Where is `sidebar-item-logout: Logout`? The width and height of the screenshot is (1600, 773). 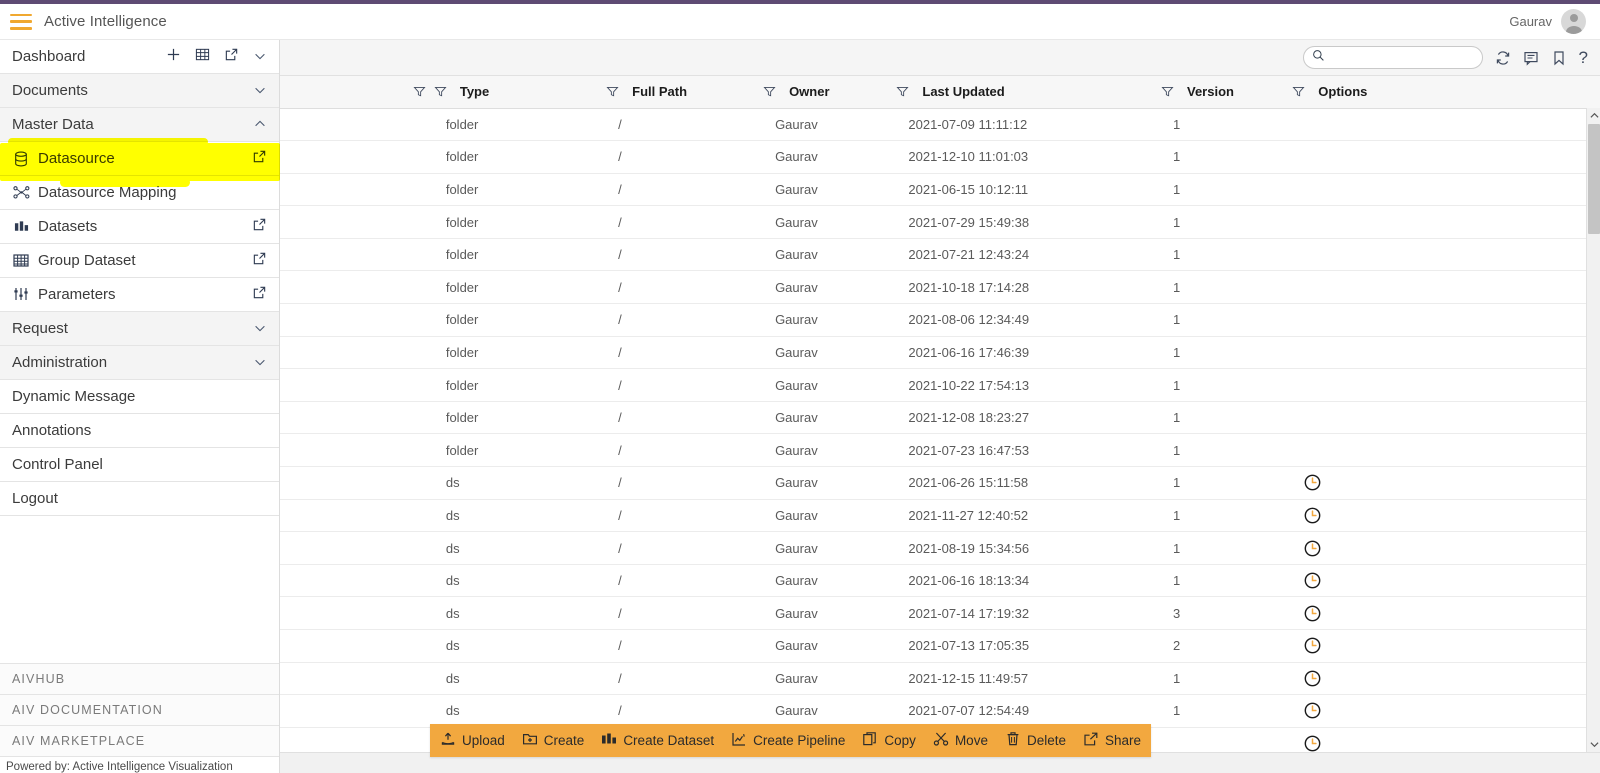
sidebar-item-logout: Logout is located at coordinates (139, 499).